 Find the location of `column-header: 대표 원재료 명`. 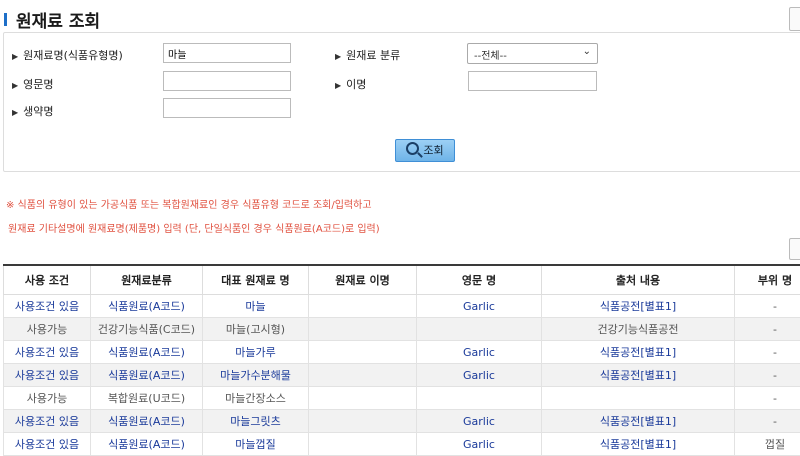

column-header: 대표 원재료 명 is located at coordinates (256, 280).